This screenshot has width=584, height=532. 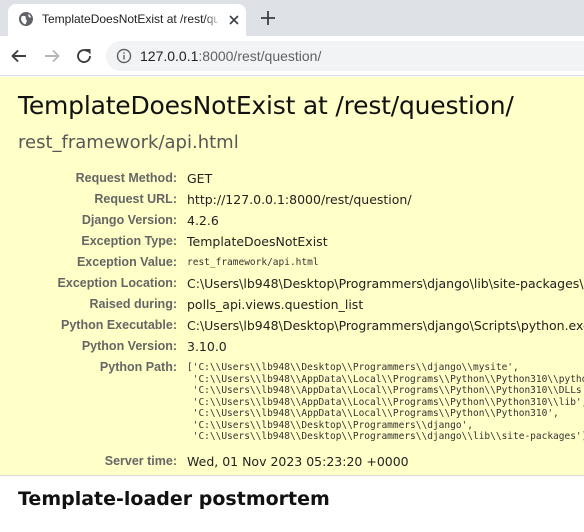 I want to click on meta-value: GET, so click(x=200, y=178).